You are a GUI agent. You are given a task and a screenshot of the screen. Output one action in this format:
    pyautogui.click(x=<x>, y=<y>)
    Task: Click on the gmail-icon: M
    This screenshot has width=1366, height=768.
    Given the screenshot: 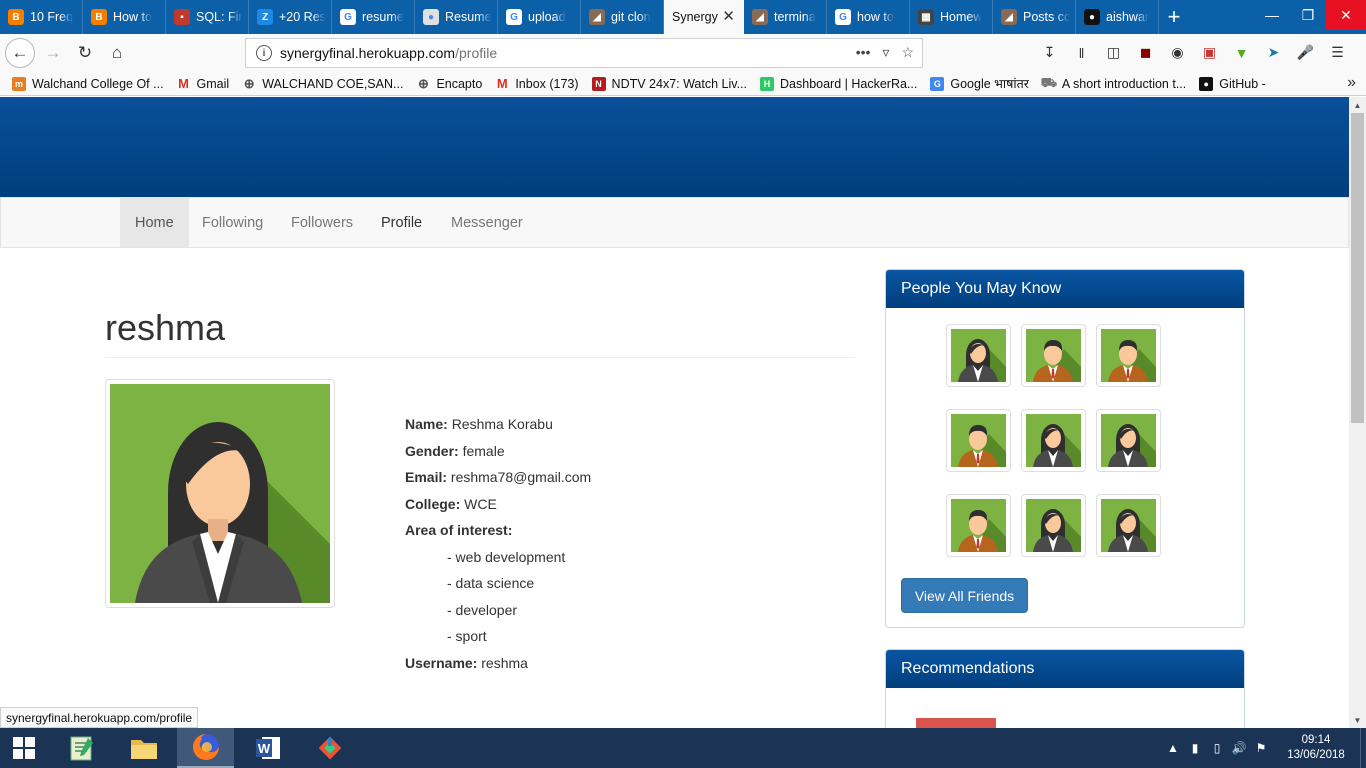 What is the action you would take?
    pyautogui.click(x=502, y=83)
    